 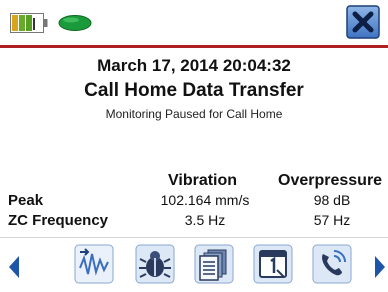 I want to click on chevron-left-icon, so click(x=14, y=267).